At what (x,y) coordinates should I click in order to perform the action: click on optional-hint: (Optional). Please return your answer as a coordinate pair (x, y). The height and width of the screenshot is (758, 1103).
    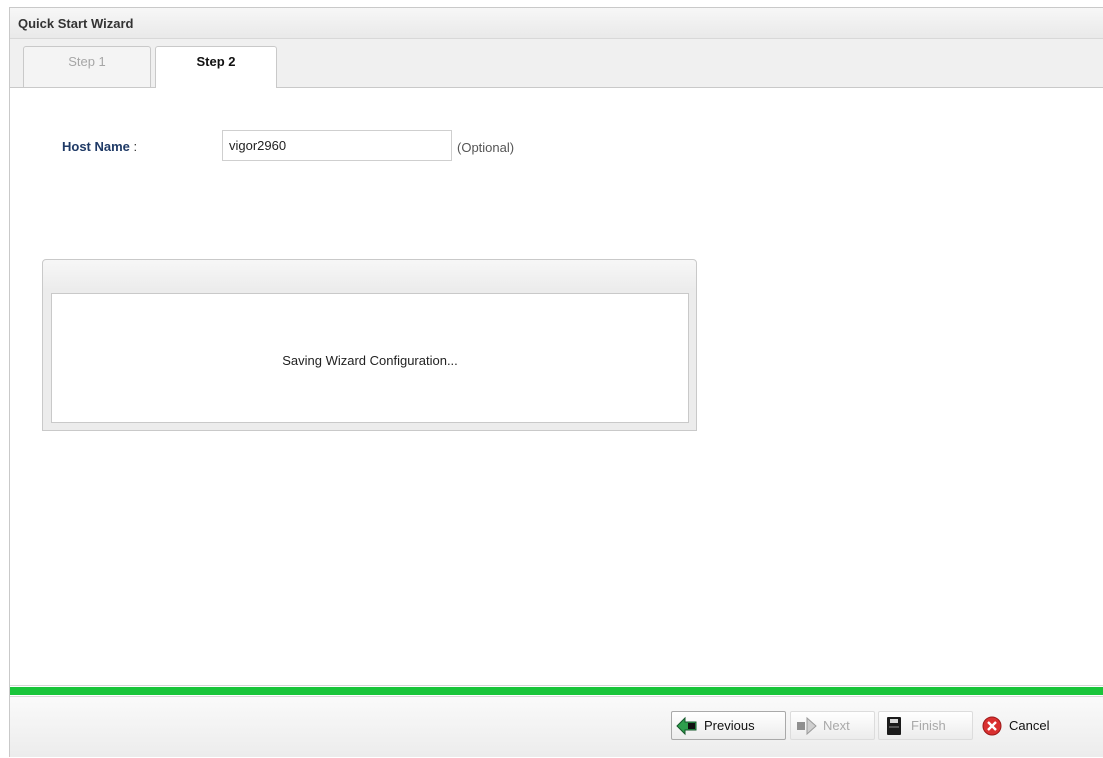
    Looking at the image, I should click on (486, 147).